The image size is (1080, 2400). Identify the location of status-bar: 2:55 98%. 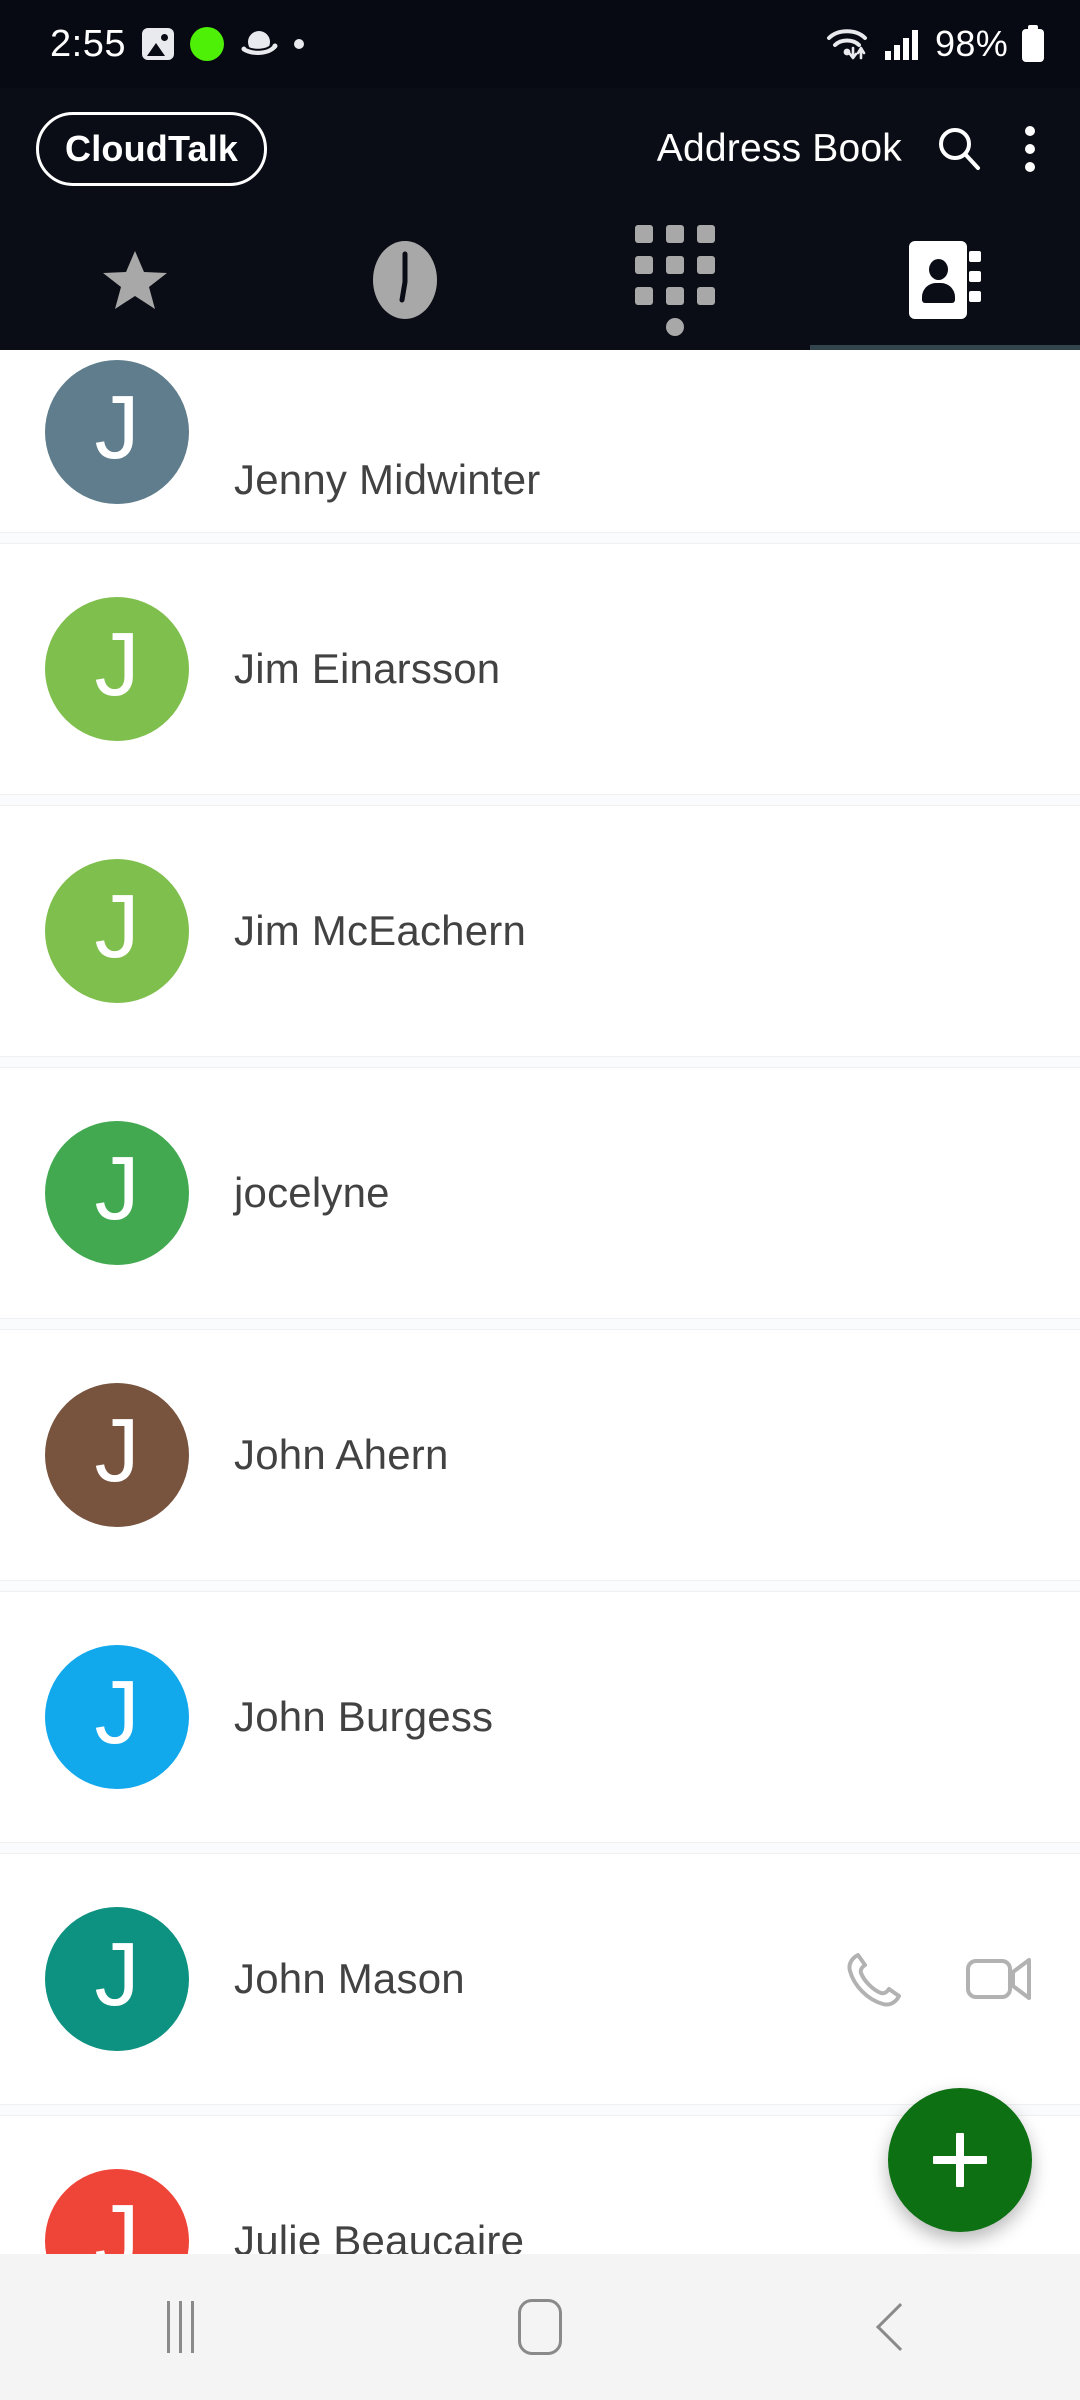
(540, 44).